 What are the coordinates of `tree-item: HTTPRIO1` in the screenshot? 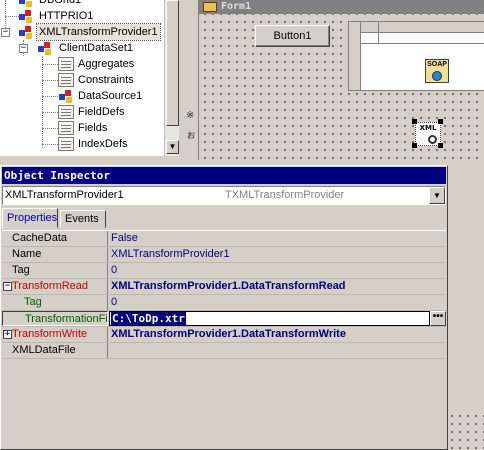 It's located at (80, 16).